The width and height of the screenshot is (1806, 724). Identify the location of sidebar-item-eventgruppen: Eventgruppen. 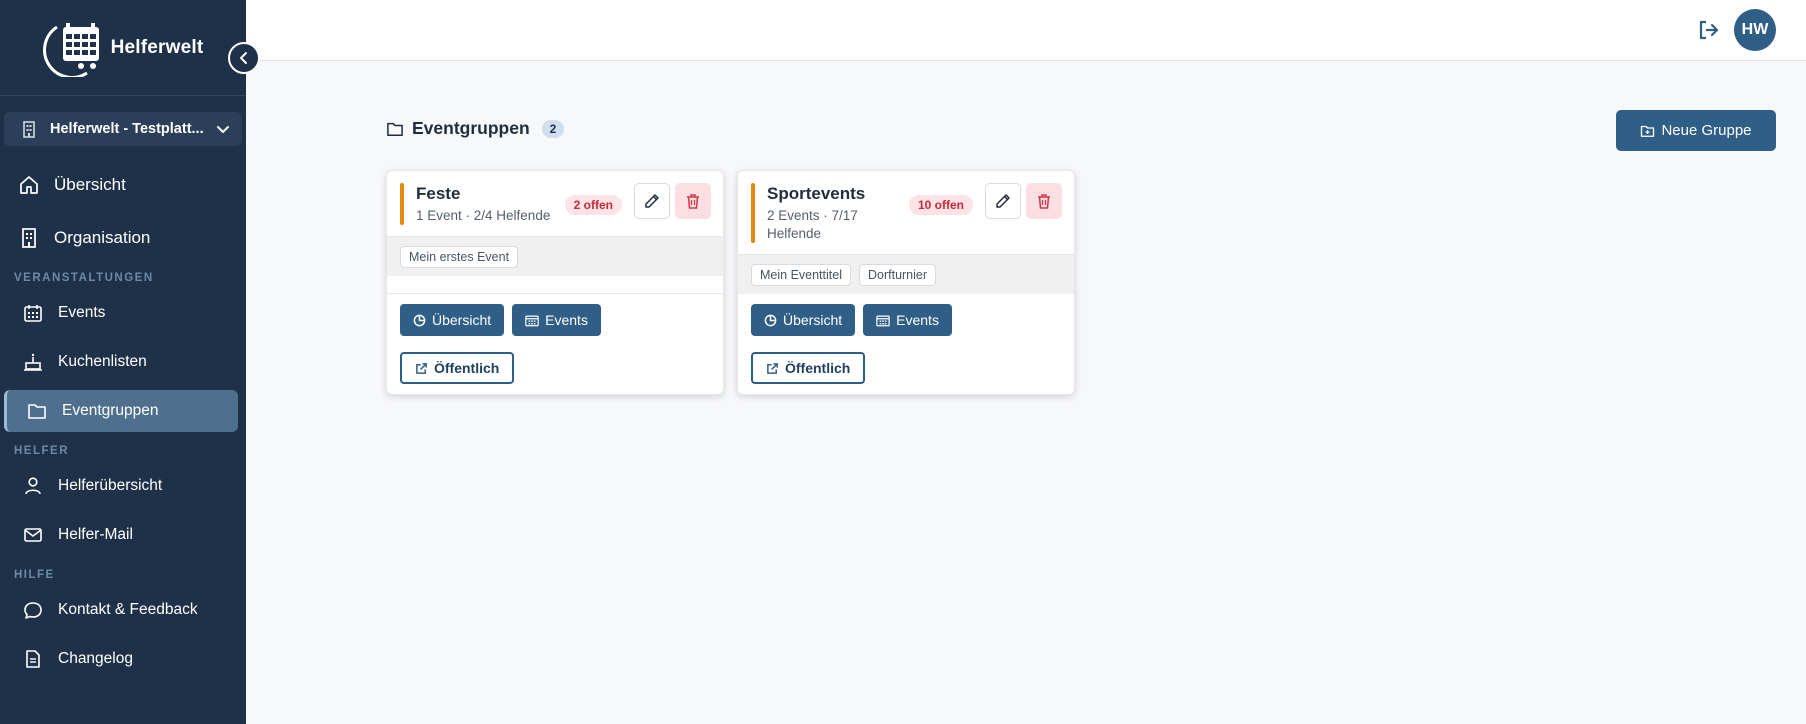
(121, 411).